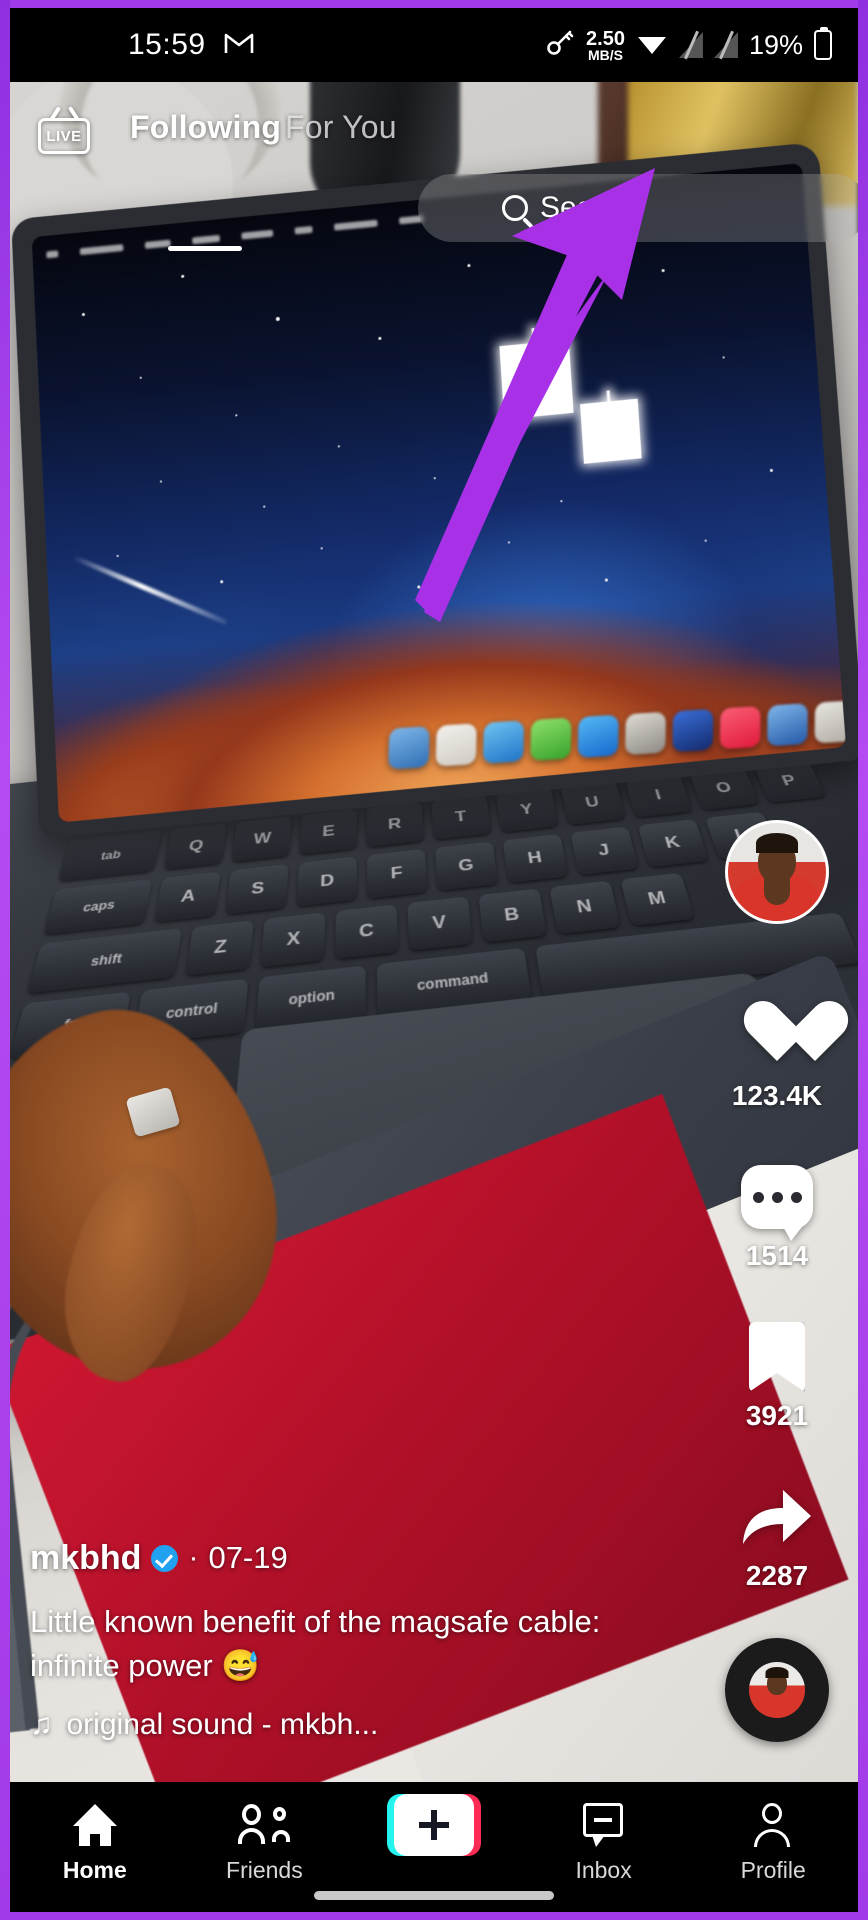 The height and width of the screenshot is (1920, 868). Describe the element at coordinates (205, 127) in the screenshot. I see `tab-following: Following` at that location.